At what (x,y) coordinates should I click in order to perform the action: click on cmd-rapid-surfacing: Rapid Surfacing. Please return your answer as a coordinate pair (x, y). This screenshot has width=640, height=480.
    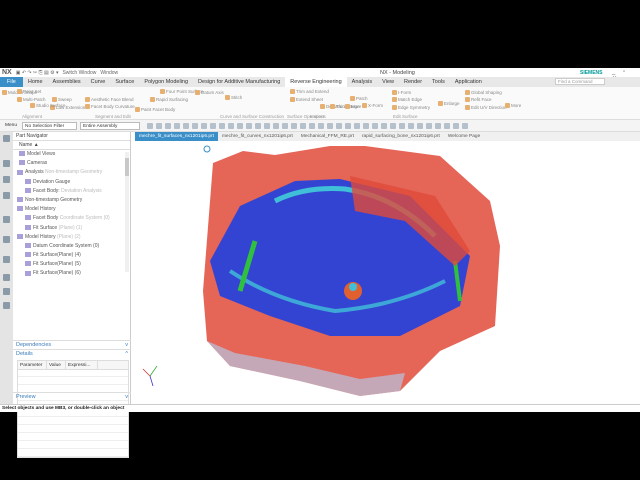
    Looking at the image, I should click on (169, 99).